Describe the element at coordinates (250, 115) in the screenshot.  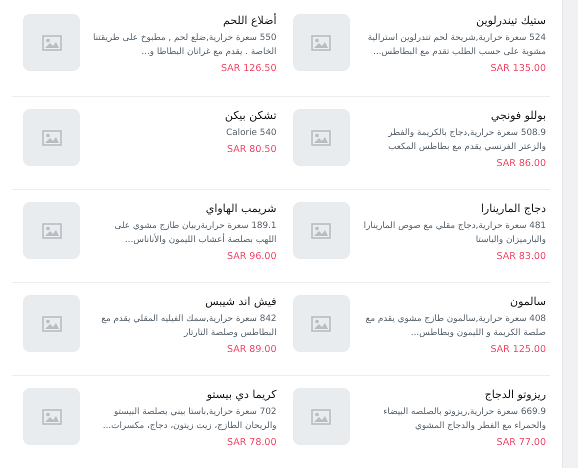
I see `dish-name: تشكن بيكن` at that location.